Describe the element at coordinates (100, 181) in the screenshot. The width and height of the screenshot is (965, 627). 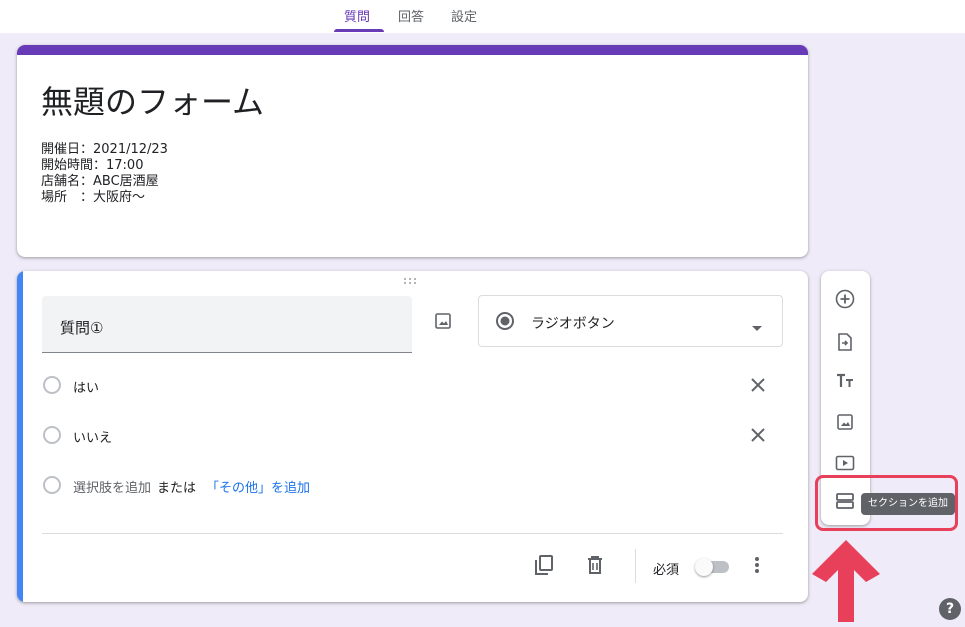
I see `description-line: 店舗名：ABC居酒屋` at that location.